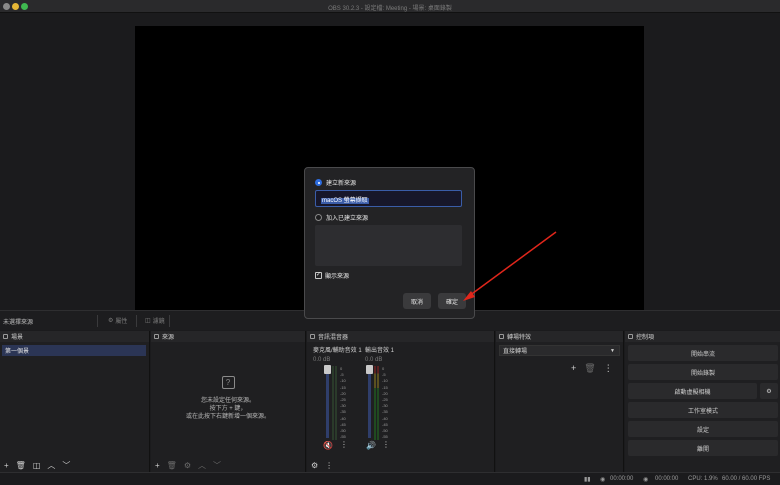 The width and height of the screenshot is (780, 485). What do you see at coordinates (21, 465) in the screenshot?
I see `remove-scene-icon: 🗑` at bounding box center [21, 465].